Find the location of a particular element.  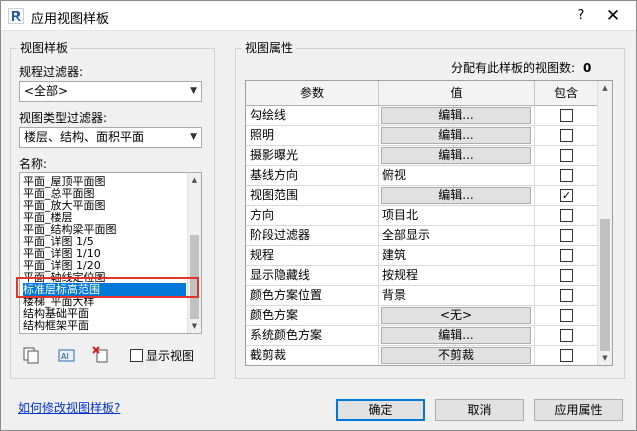

edit-value-button: 不剪裁 is located at coordinates (456, 355).